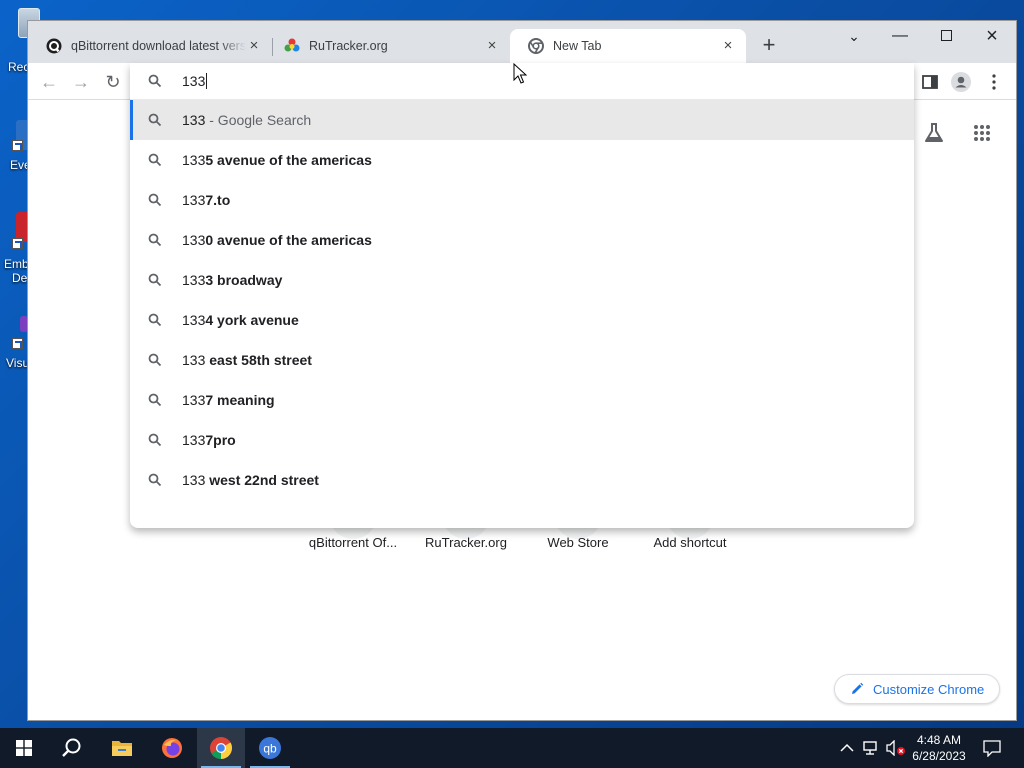  What do you see at coordinates (628, 46) in the screenshot?
I see `tab-new-tab: New Tab ×` at bounding box center [628, 46].